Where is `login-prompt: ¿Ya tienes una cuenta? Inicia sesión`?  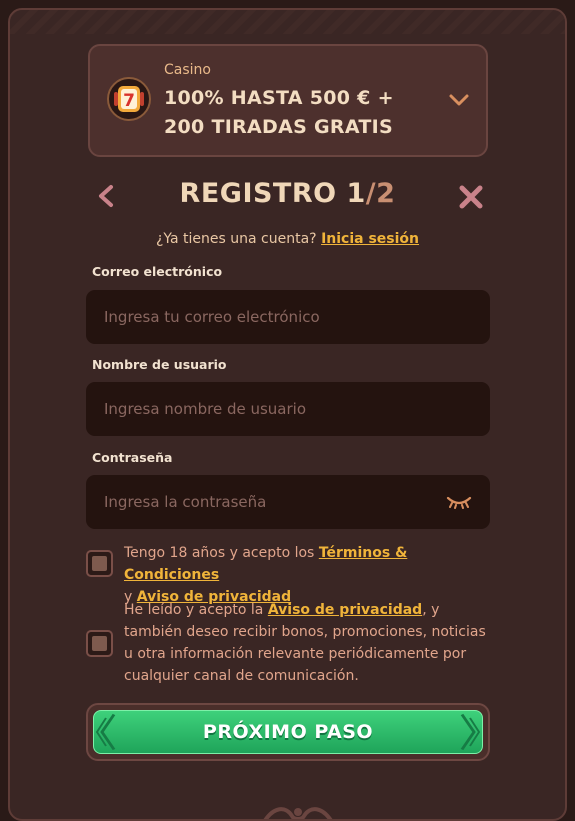 login-prompt: ¿Ya tienes una cuenta? Inicia sesión is located at coordinates (287, 239).